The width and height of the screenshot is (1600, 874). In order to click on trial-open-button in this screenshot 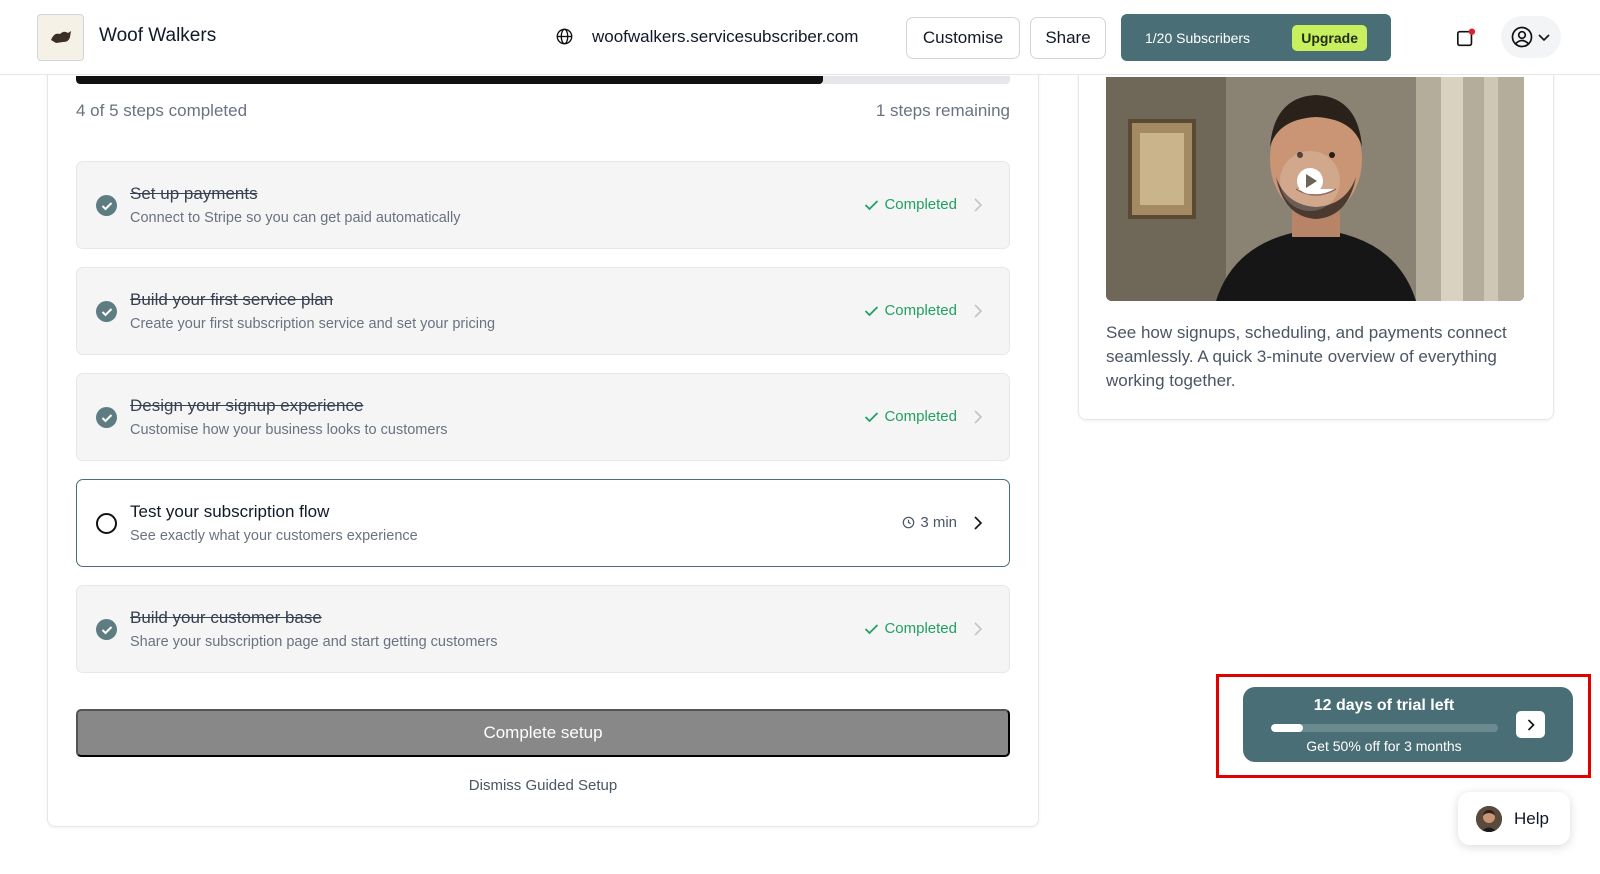, I will do `click(1530, 724)`.